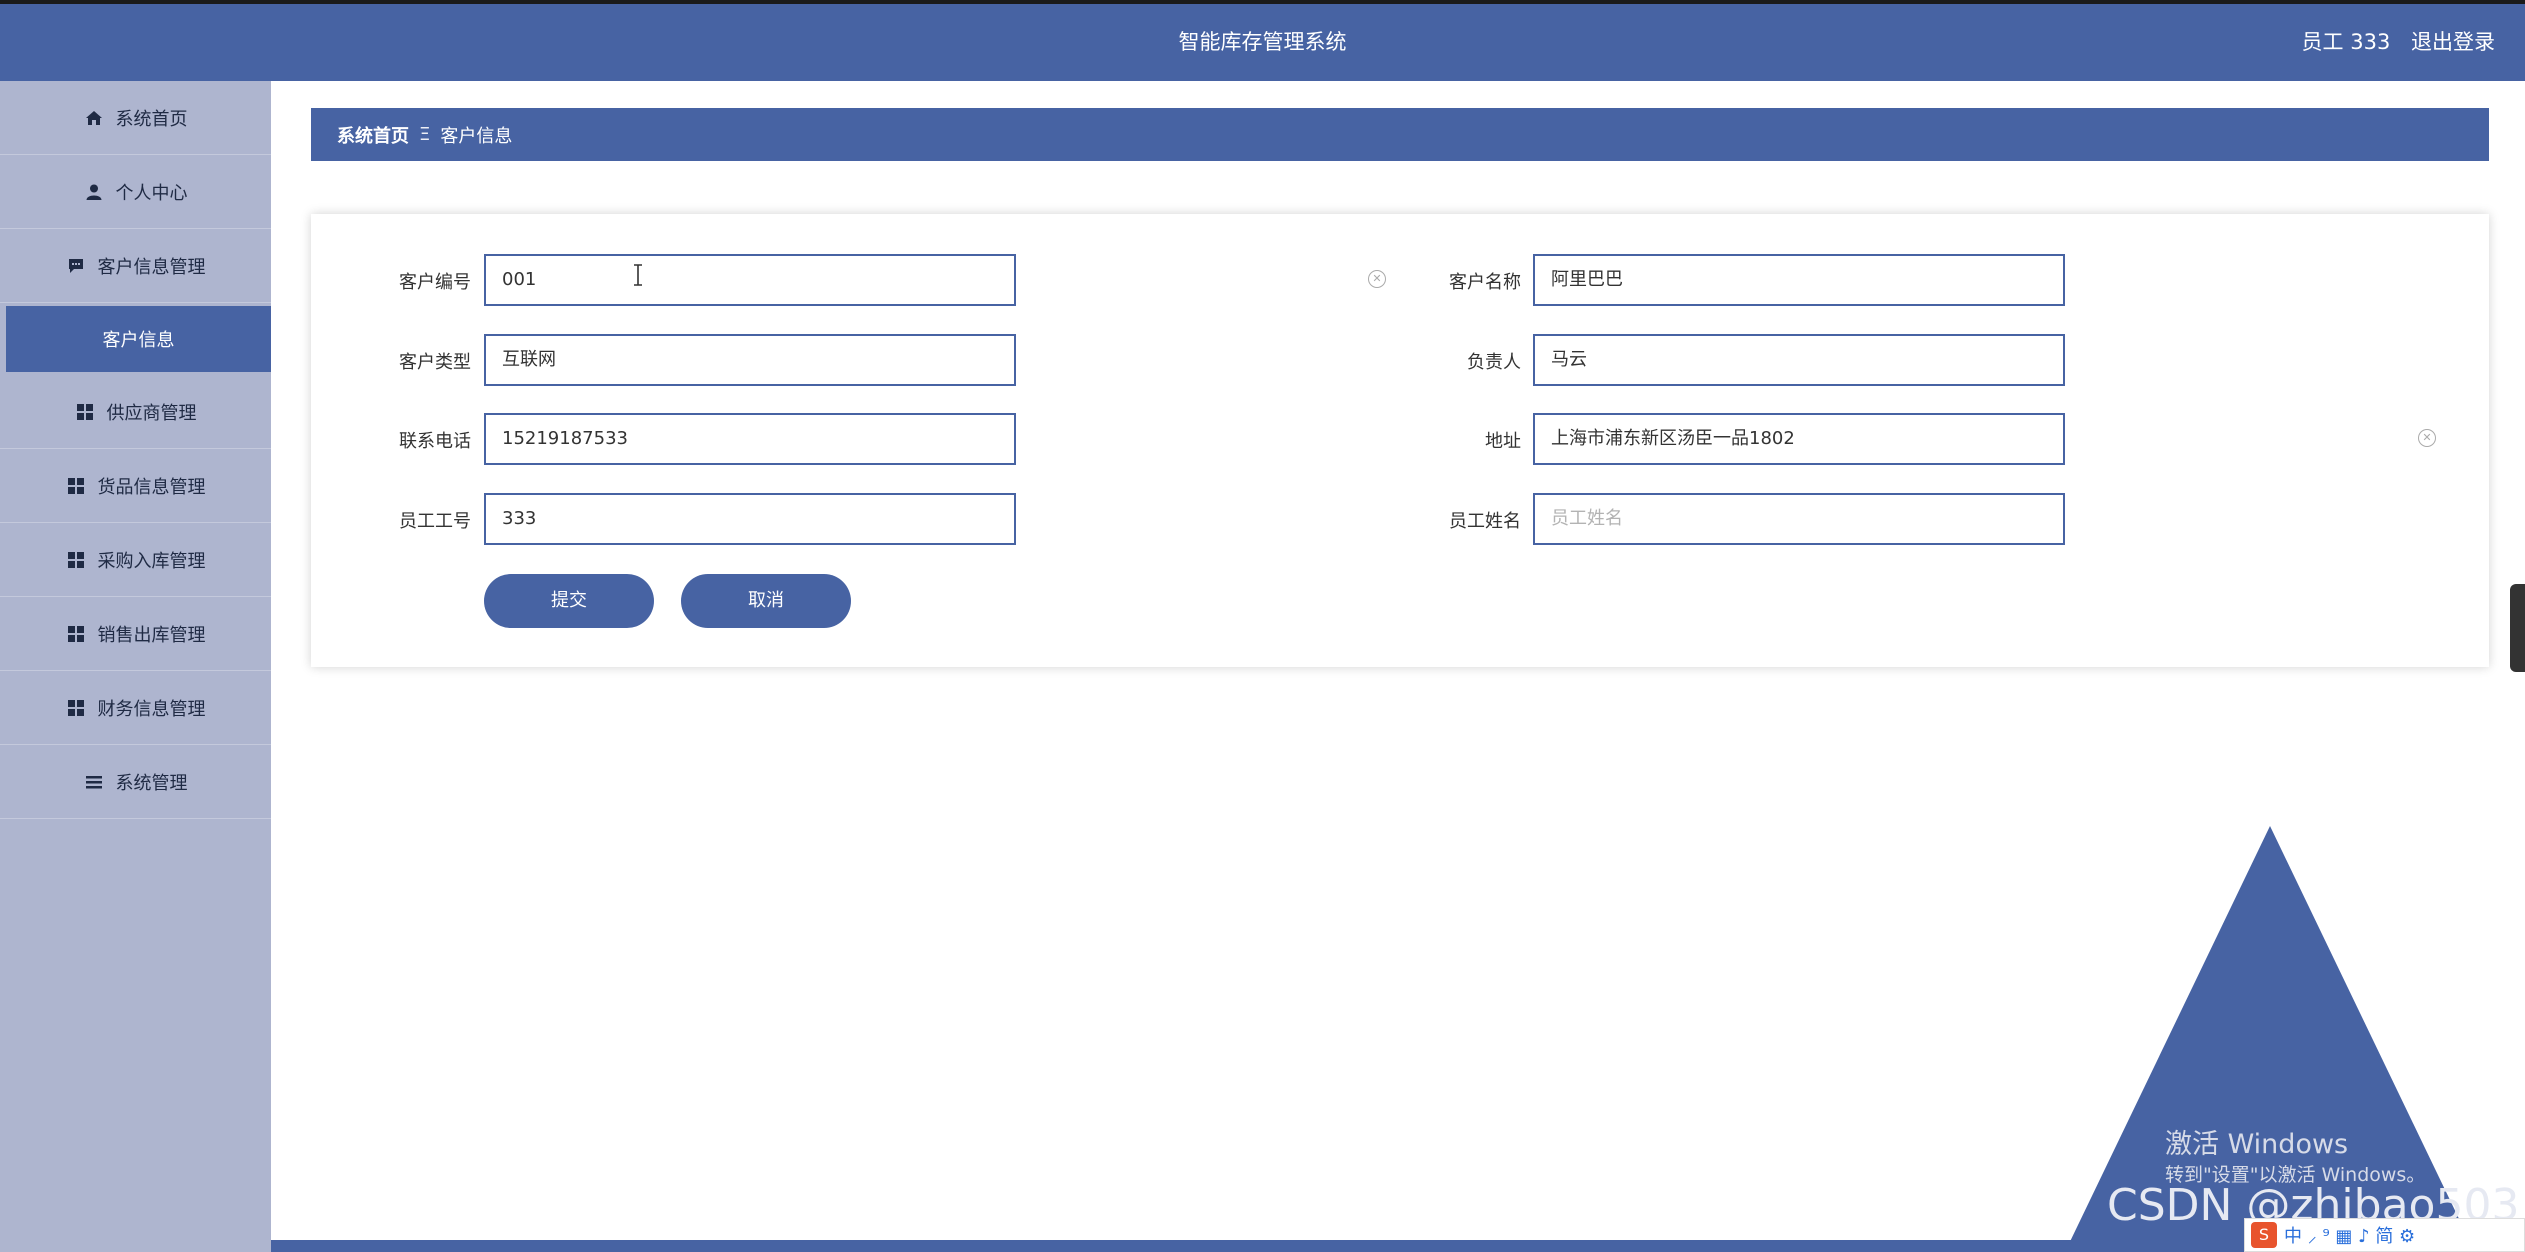 This screenshot has width=2525, height=1252. Describe the element at coordinates (151, 783) in the screenshot. I see `sidebar-item-label: 系统管理` at that location.